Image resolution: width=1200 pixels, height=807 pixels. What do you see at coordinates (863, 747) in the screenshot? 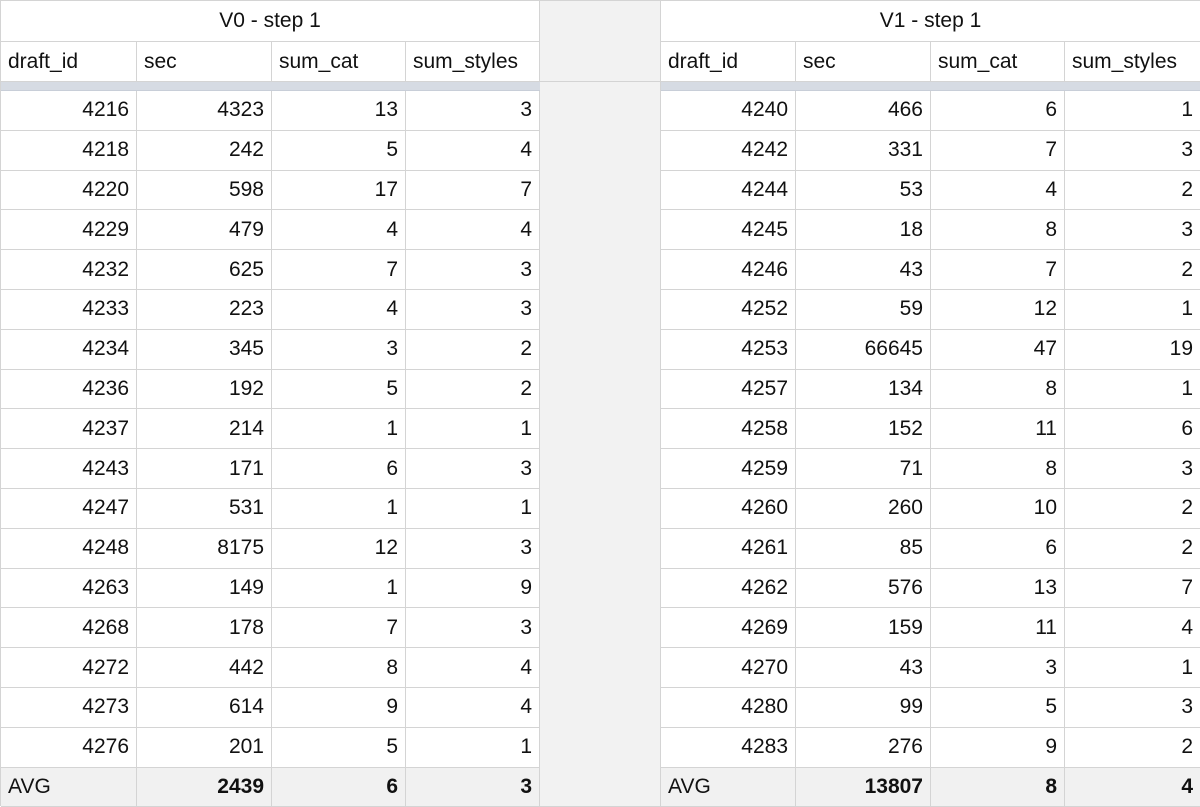
I see `v1-cell: 276` at bounding box center [863, 747].